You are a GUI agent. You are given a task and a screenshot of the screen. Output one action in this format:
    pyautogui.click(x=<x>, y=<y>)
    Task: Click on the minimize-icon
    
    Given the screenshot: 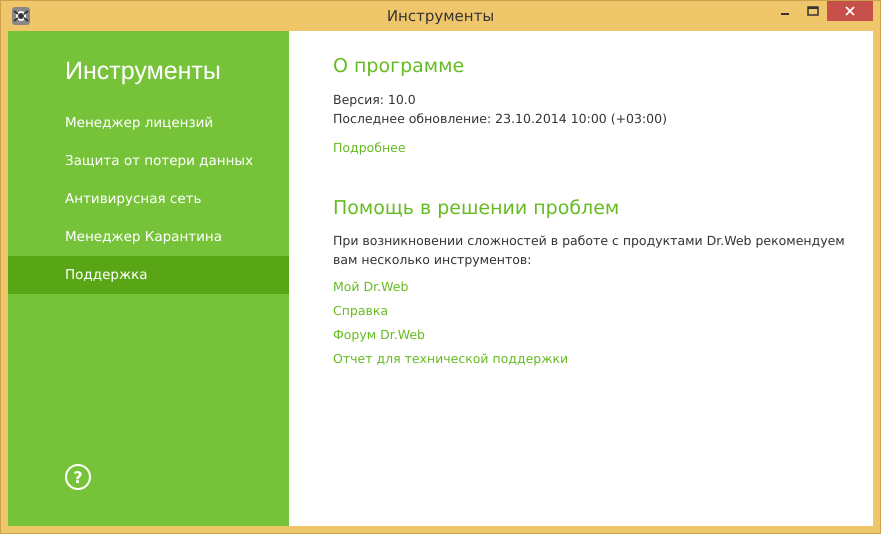 What is the action you would take?
    pyautogui.click(x=785, y=14)
    